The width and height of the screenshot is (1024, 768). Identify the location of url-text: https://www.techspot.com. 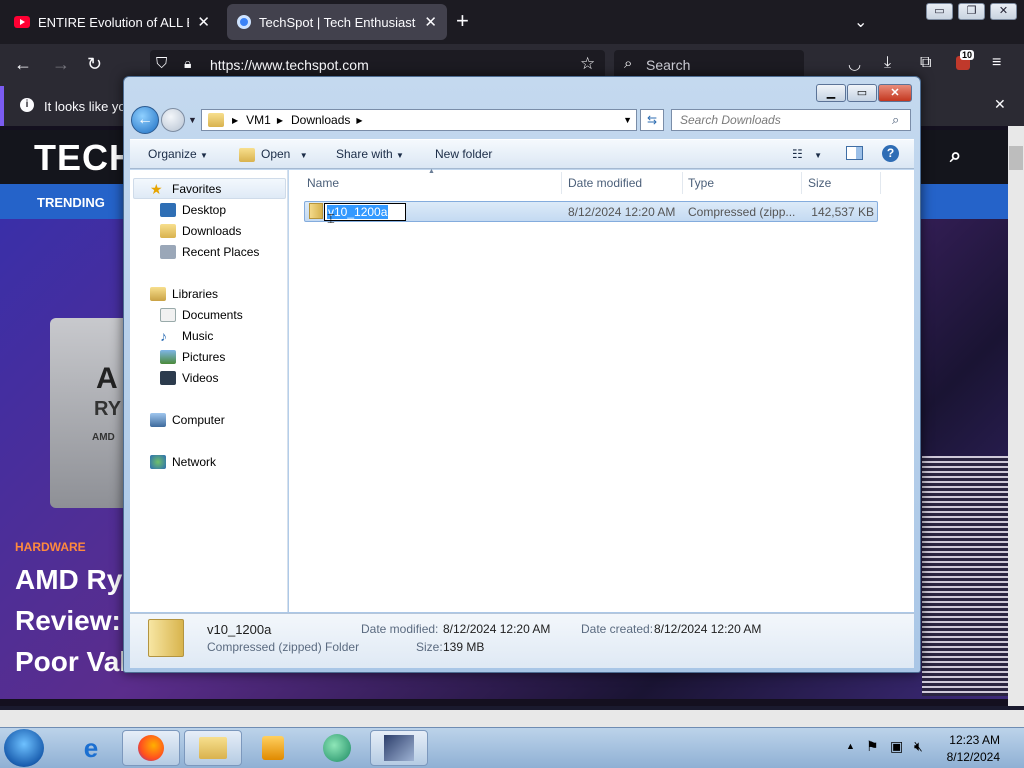
(289, 65).